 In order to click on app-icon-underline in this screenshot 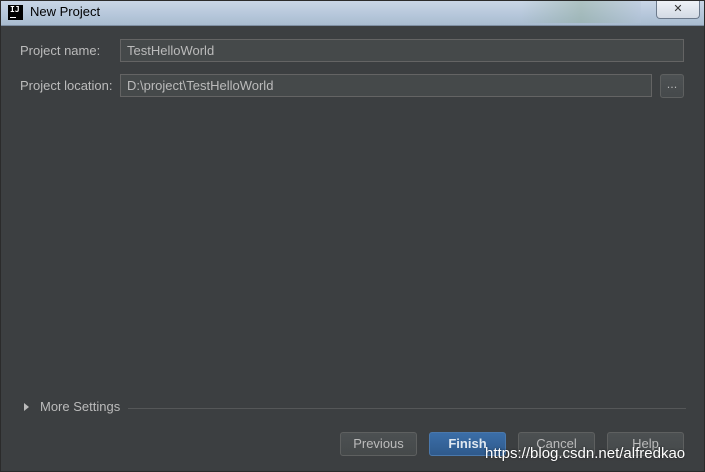, I will do `click(13, 17)`.